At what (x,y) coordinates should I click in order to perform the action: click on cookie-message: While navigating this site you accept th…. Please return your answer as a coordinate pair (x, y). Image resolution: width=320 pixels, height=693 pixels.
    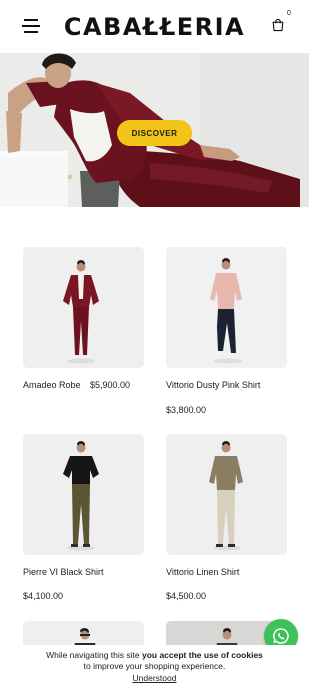
    Looking at the image, I should click on (154, 655).